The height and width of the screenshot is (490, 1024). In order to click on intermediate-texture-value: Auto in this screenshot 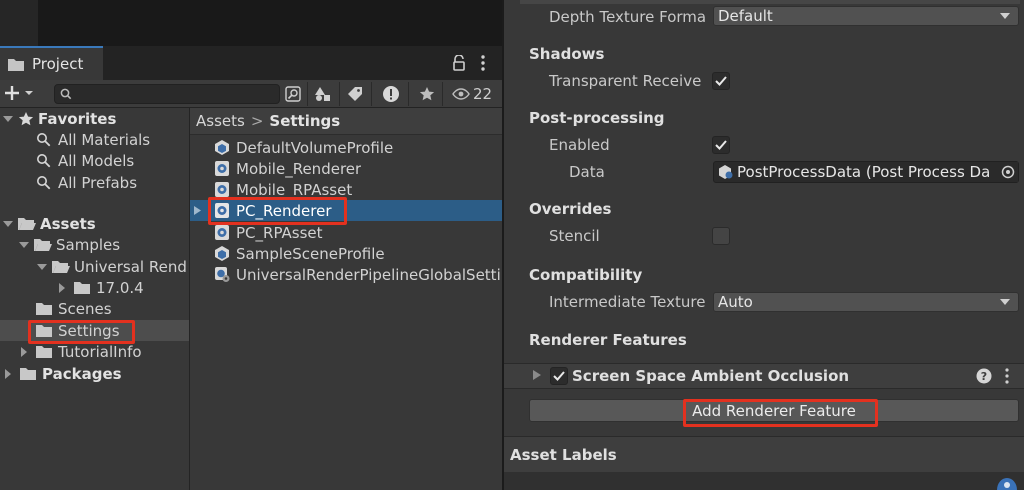, I will do `click(735, 302)`.